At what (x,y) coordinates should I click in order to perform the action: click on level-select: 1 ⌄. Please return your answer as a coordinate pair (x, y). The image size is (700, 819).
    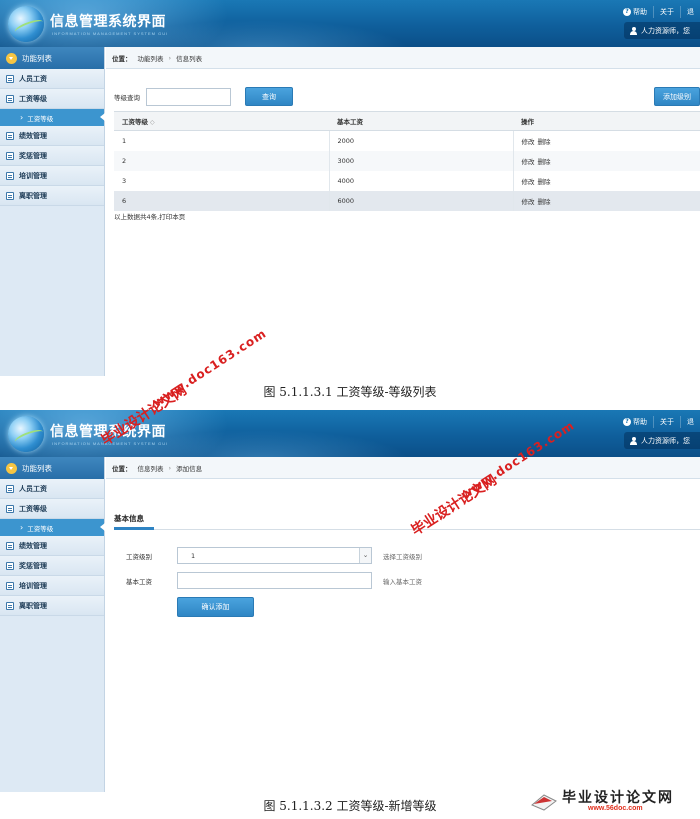
    Looking at the image, I should click on (274, 555).